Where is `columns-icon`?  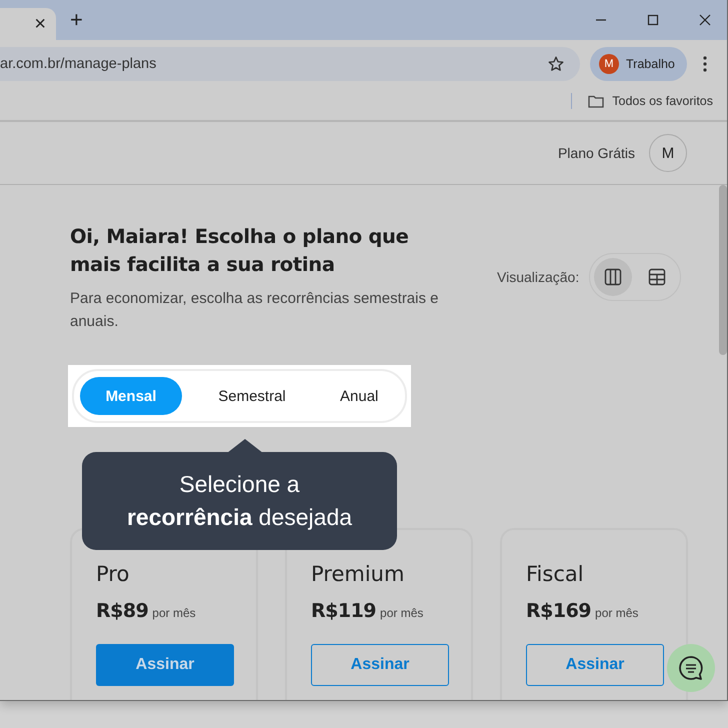
columns-icon is located at coordinates (613, 277).